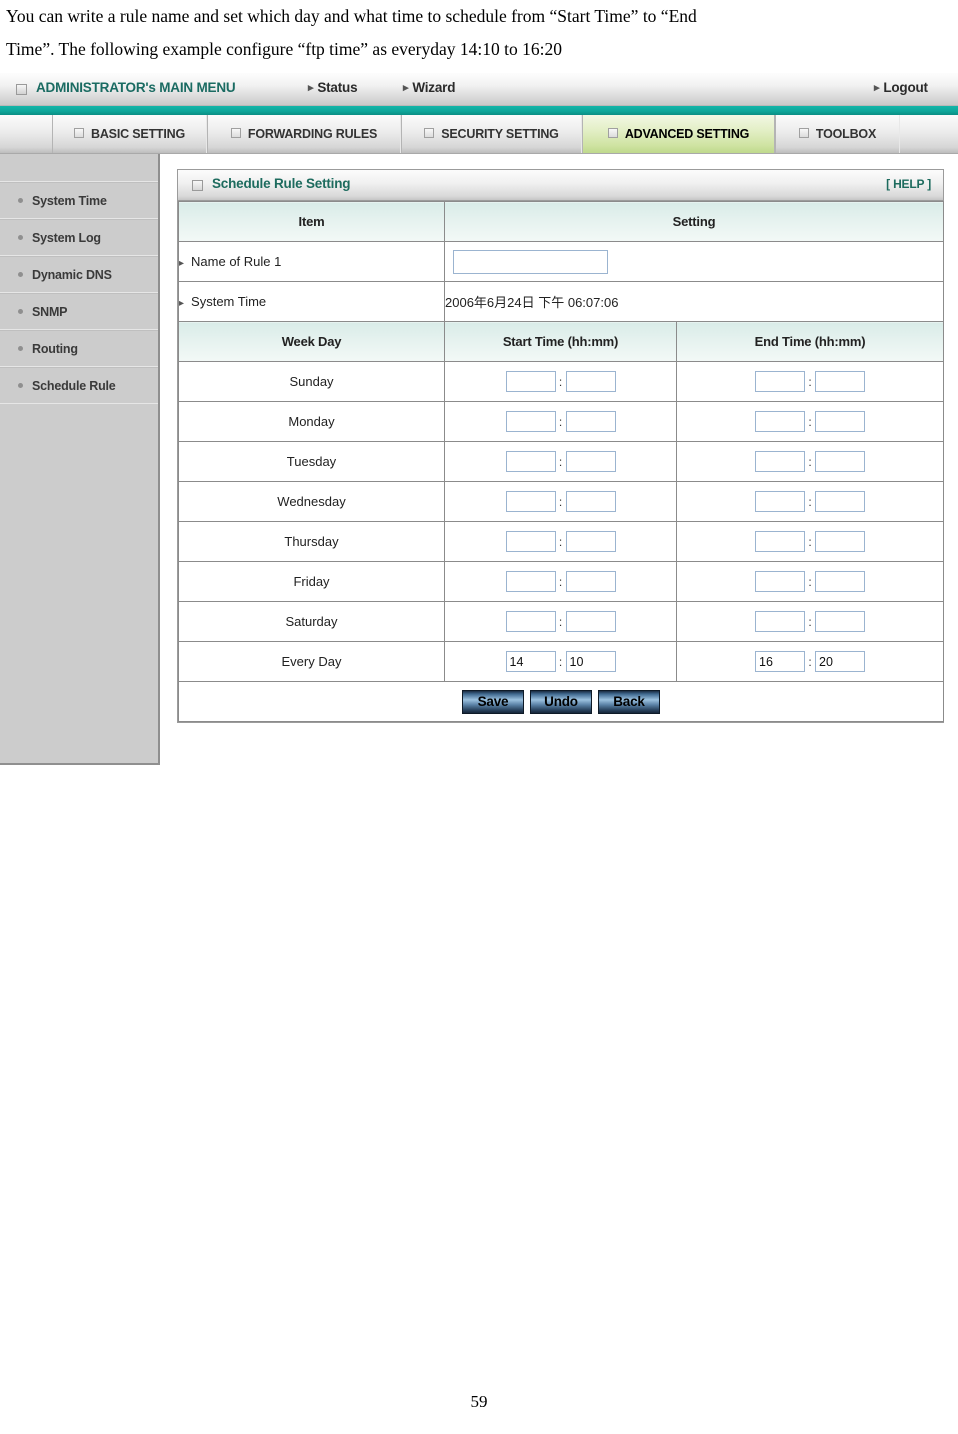 The width and height of the screenshot is (958, 1434). I want to click on sidebar-item-routing: Routing, so click(79, 348).